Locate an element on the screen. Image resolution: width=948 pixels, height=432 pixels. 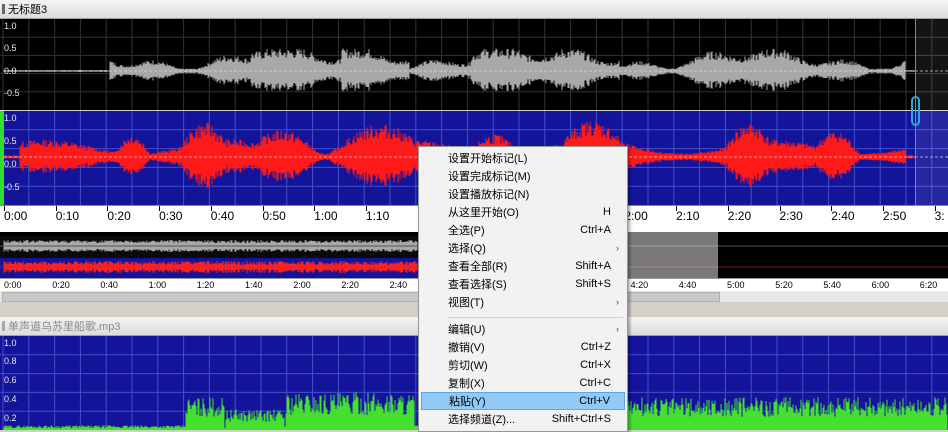
overview-ruler-label: 4:40 is located at coordinates (687, 285).